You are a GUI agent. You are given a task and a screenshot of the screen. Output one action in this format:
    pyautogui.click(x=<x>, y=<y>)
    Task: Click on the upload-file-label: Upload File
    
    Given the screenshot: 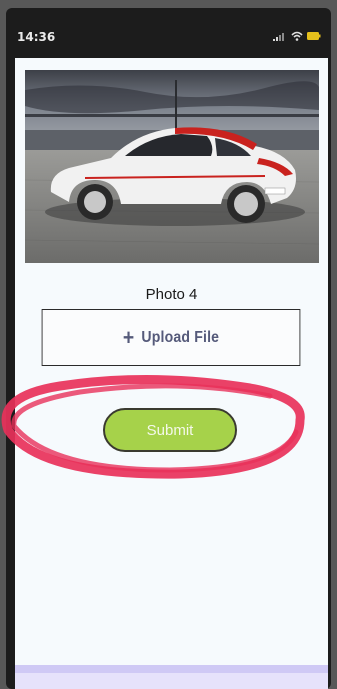 What is the action you would take?
    pyautogui.click(x=180, y=337)
    